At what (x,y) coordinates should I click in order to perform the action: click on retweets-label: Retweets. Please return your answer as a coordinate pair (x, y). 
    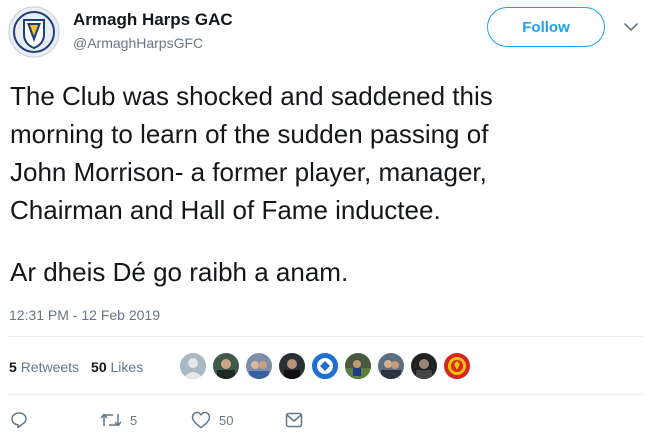
    Looking at the image, I should click on (50, 367).